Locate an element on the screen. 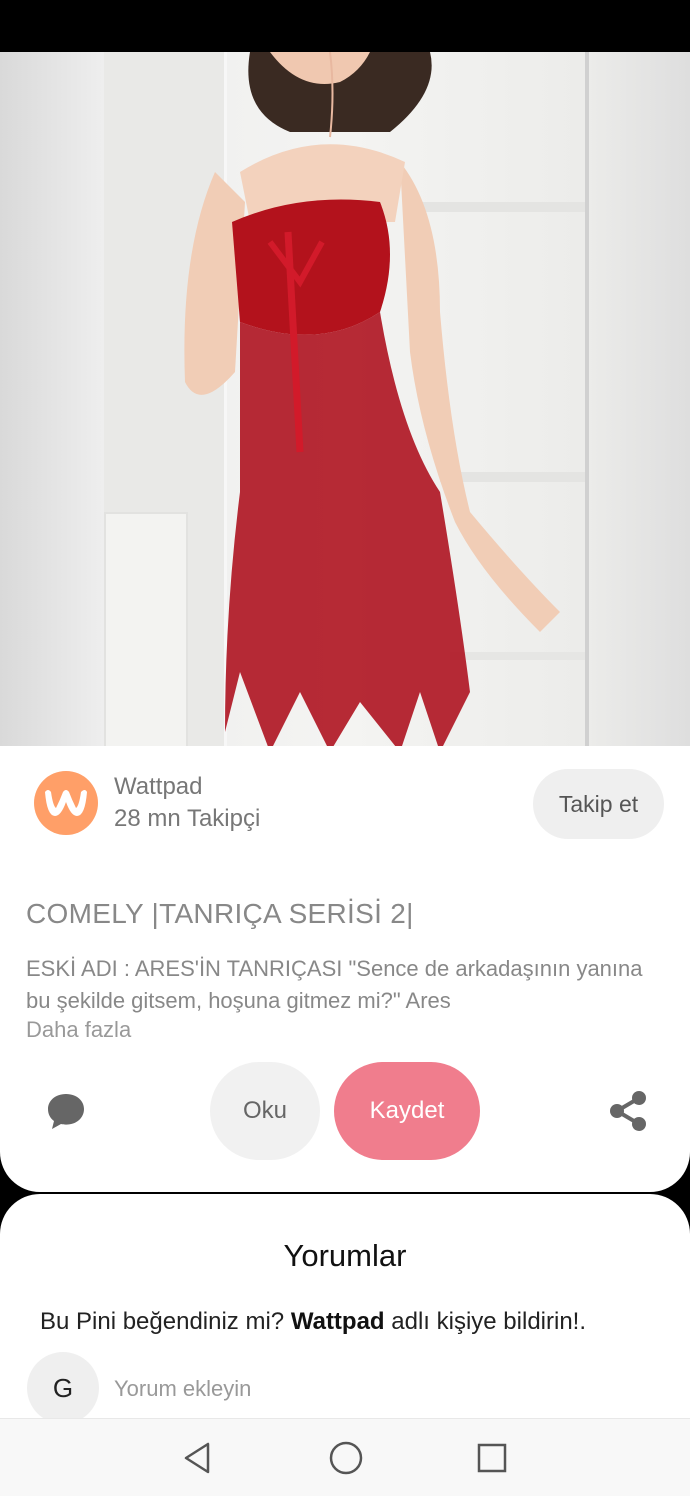 The height and width of the screenshot is (1496, 690). more-link: Daha fazla is located at coordinates (78, 1030).